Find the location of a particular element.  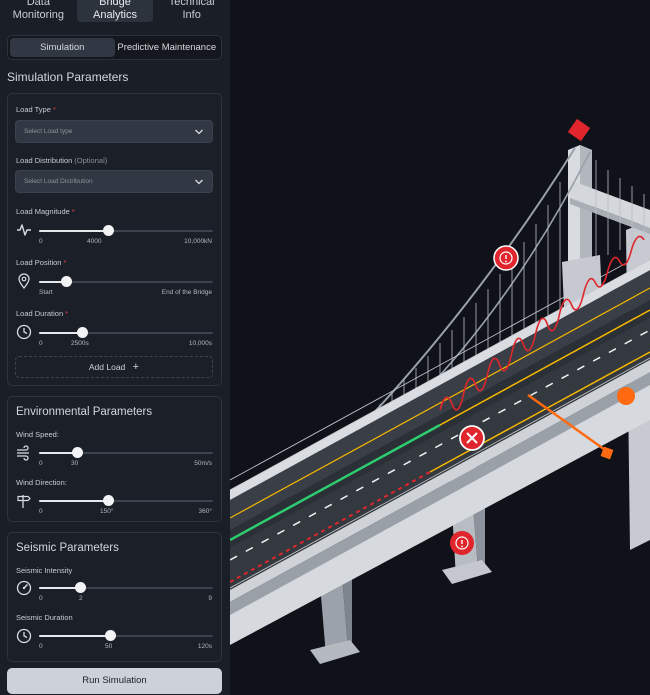

load-duration-slider is located at coordinates (126, 333).